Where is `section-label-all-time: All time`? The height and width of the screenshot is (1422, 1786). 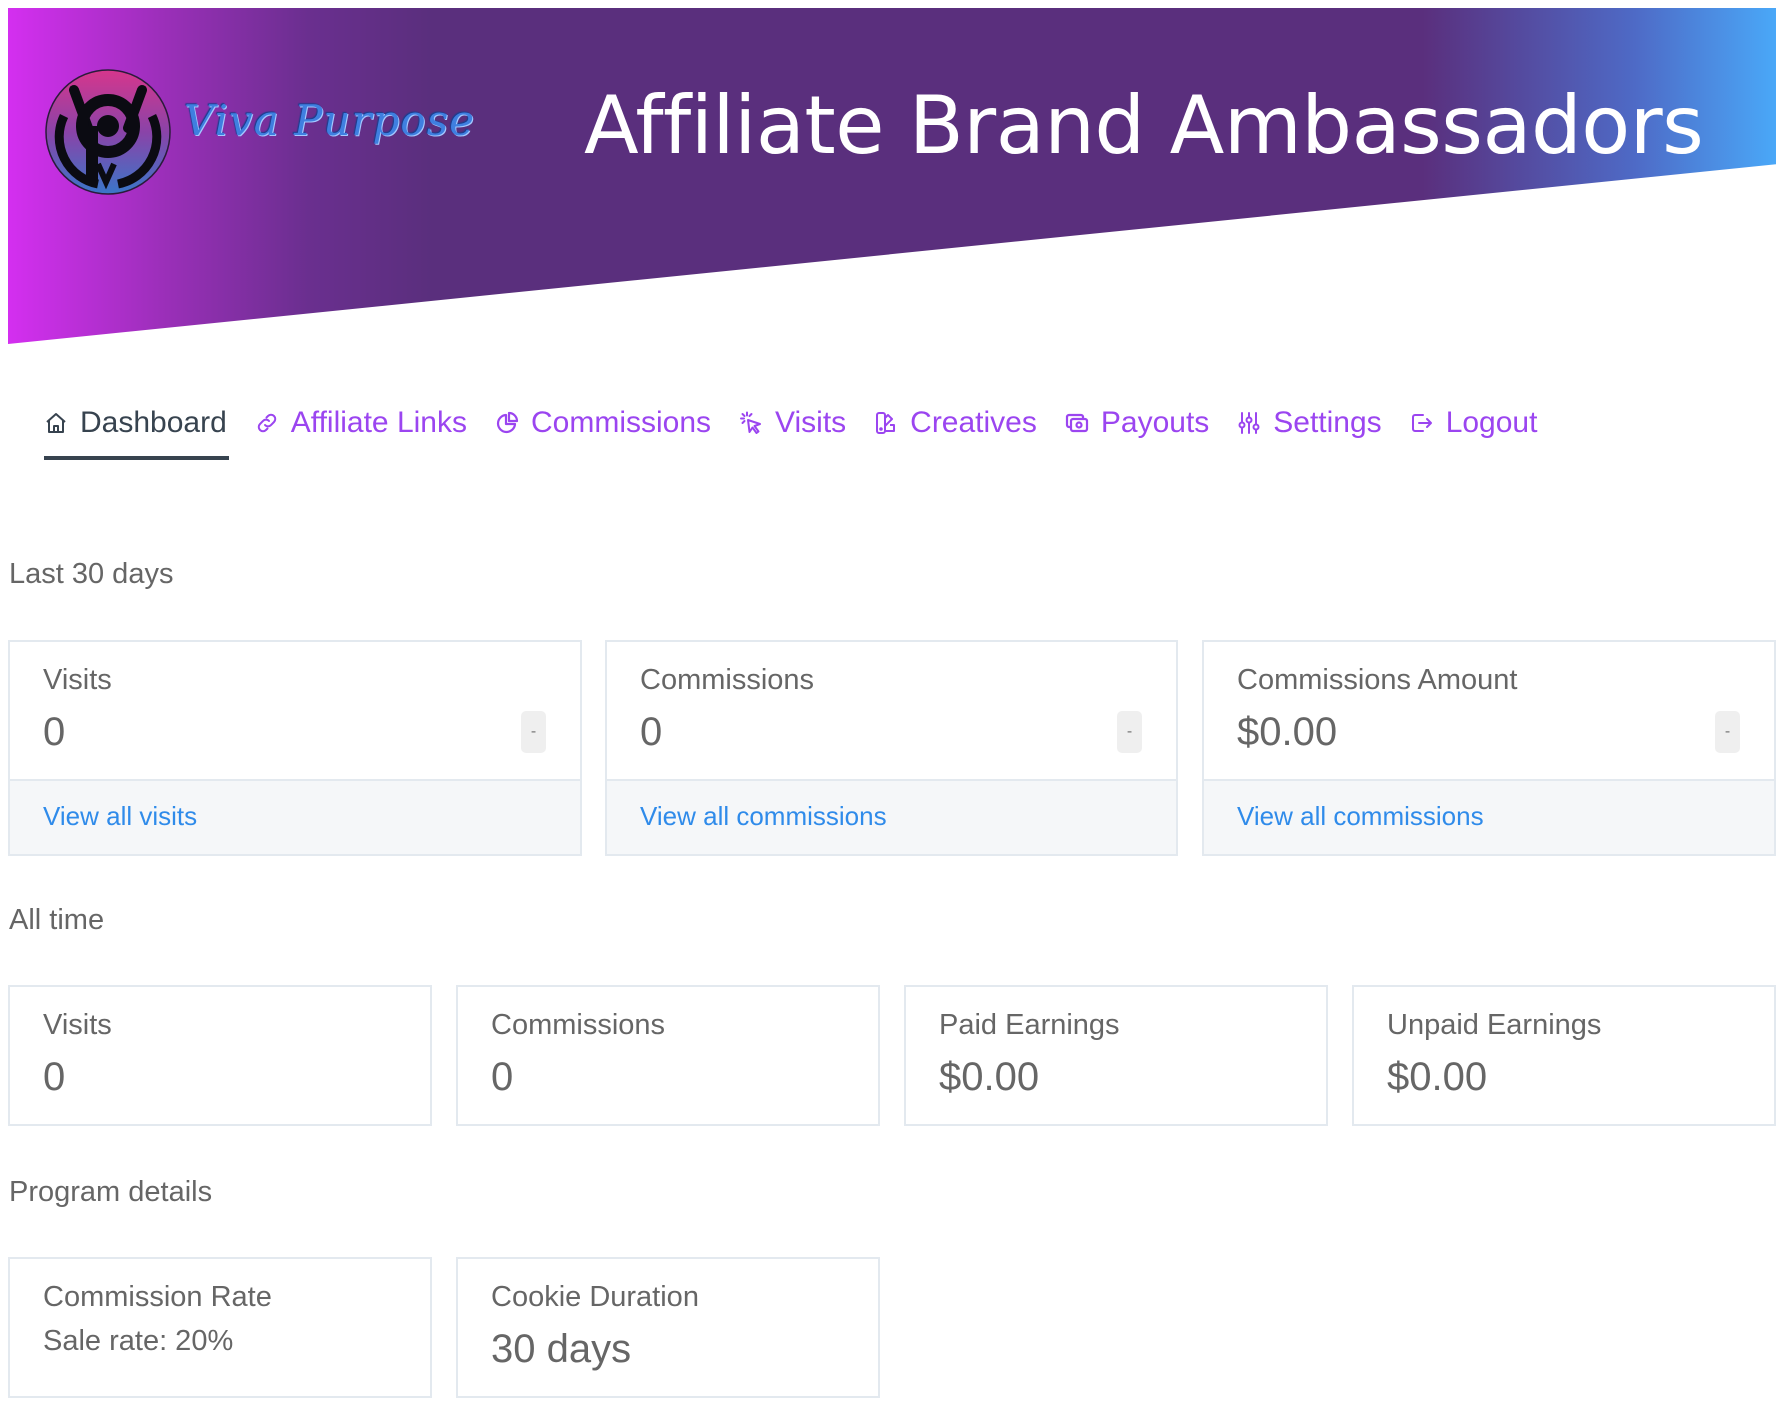 section-label-all-time: All time is located at coordinates (57, 920).